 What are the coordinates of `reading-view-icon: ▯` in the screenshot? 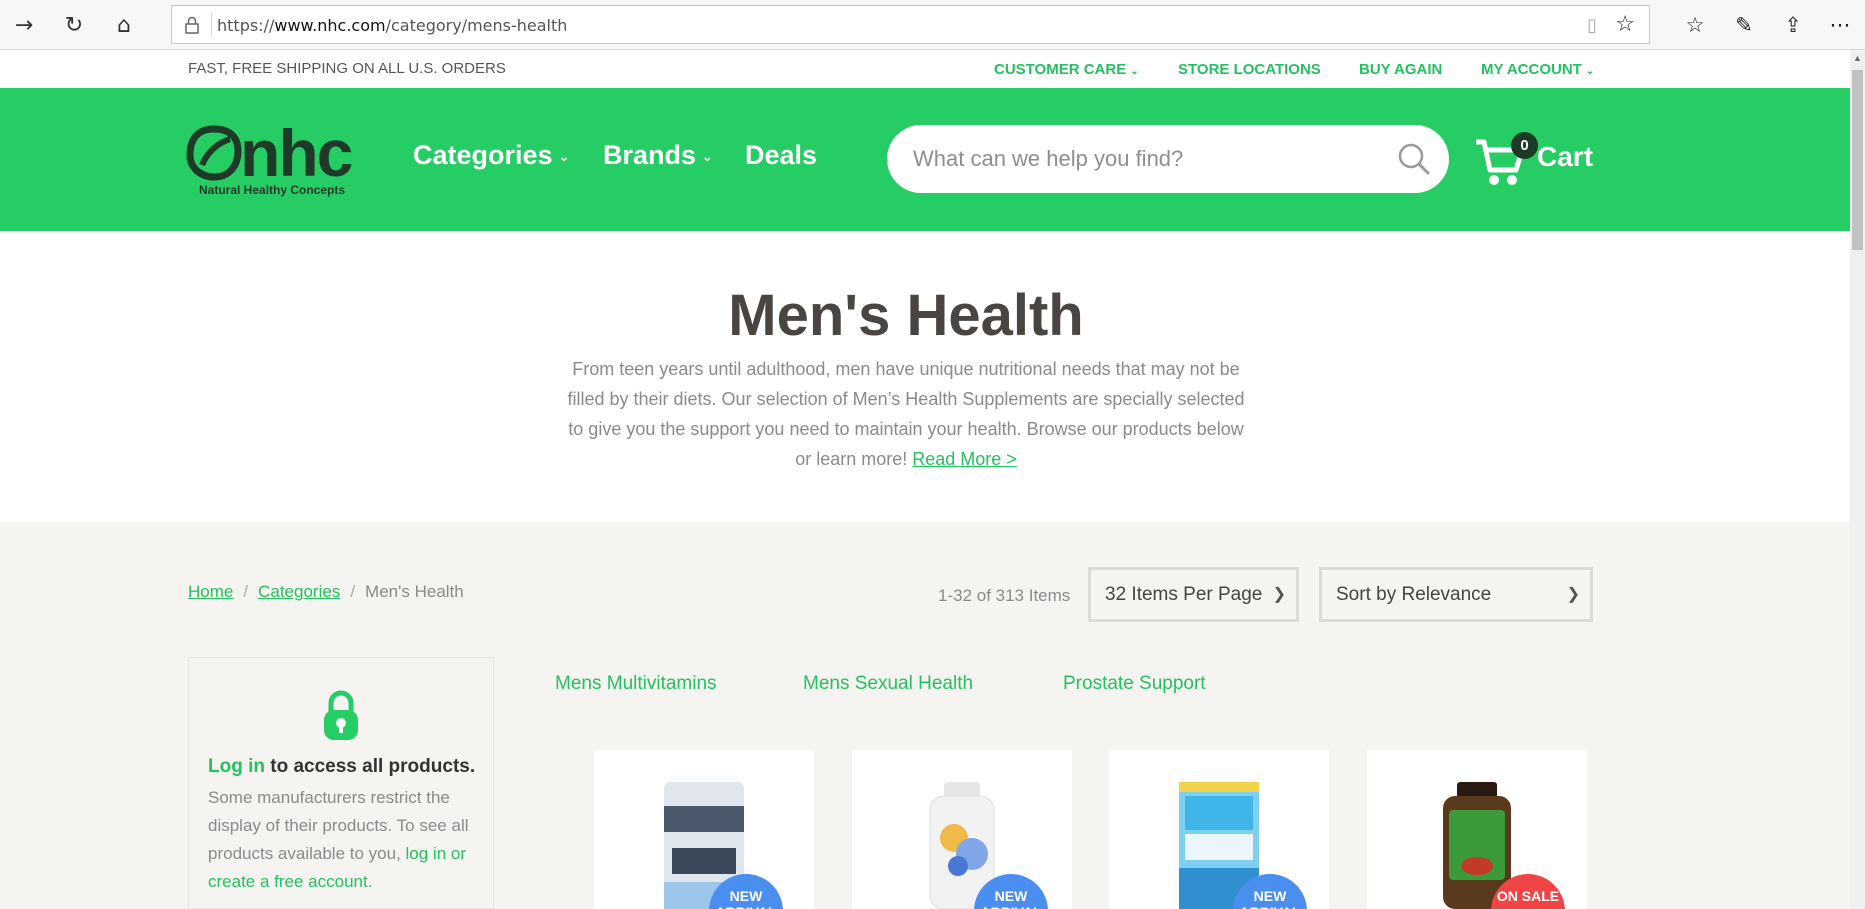 It's located at (1592, 25).